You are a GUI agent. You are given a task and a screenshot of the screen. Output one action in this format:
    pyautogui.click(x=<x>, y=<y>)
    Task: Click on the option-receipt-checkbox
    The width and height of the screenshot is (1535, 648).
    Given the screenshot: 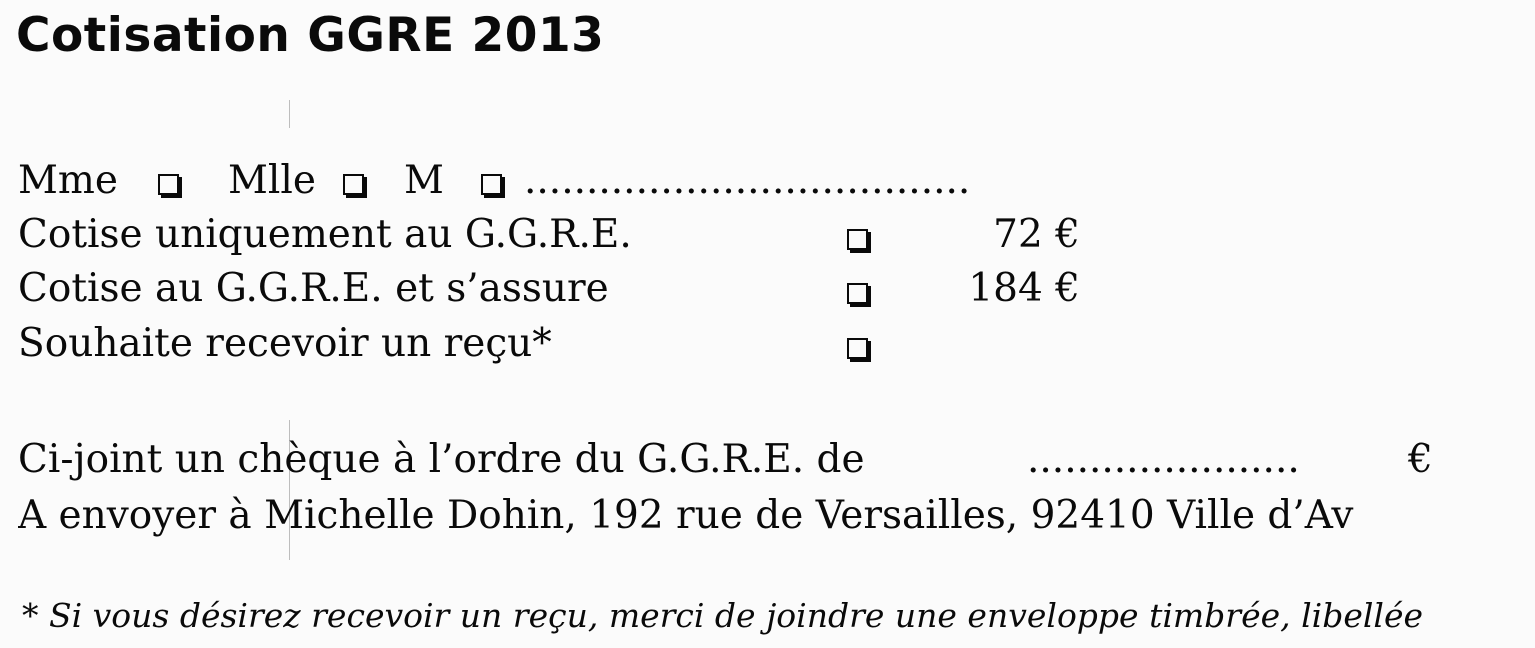 What is the action you would take?
    pyautogui.click(x=857, y=348)
    